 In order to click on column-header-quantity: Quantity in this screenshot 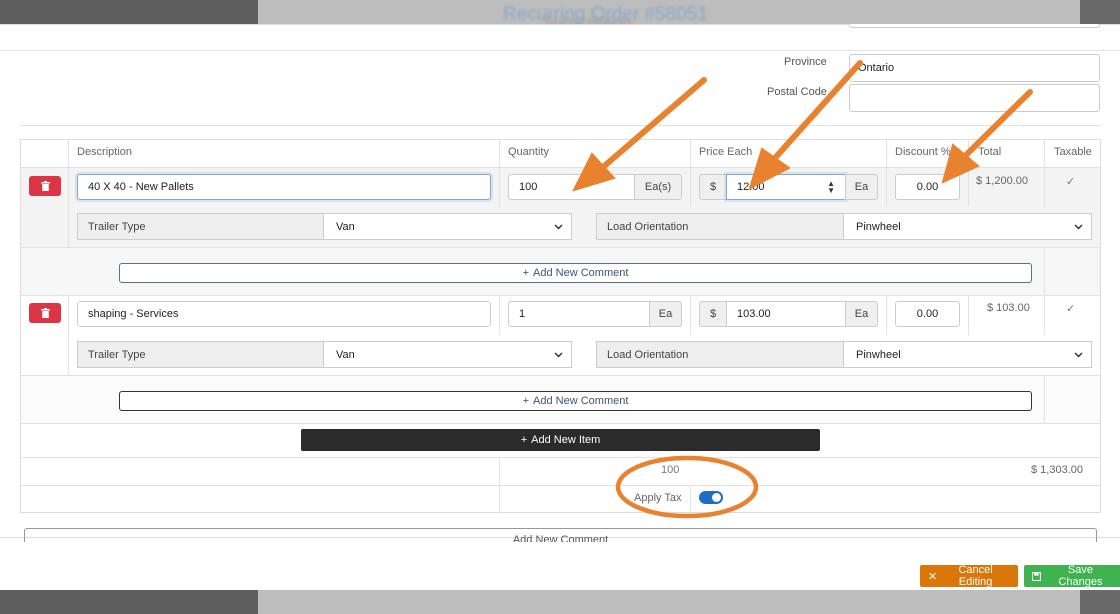, I will do `click(528, 152)`.